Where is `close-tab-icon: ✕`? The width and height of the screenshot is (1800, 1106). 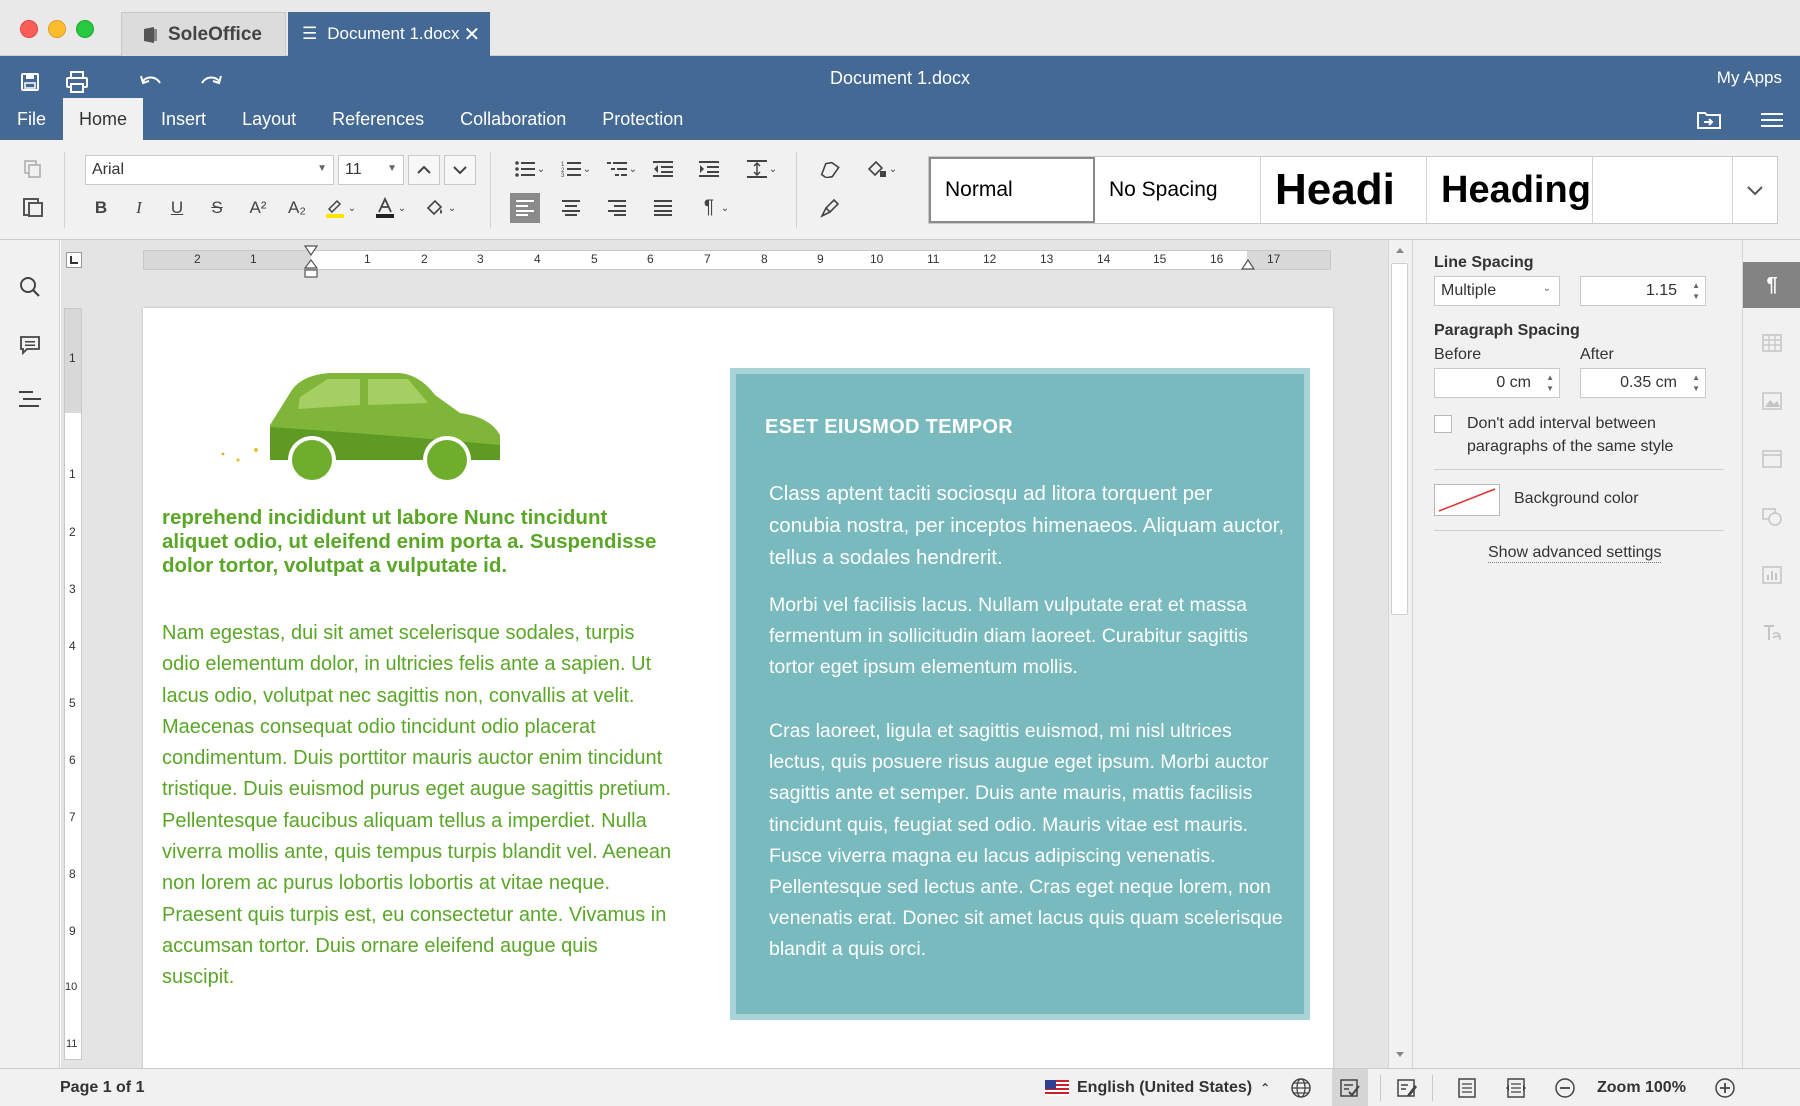 close-tab-icon: ✕ is located at coordinates (472, 34).